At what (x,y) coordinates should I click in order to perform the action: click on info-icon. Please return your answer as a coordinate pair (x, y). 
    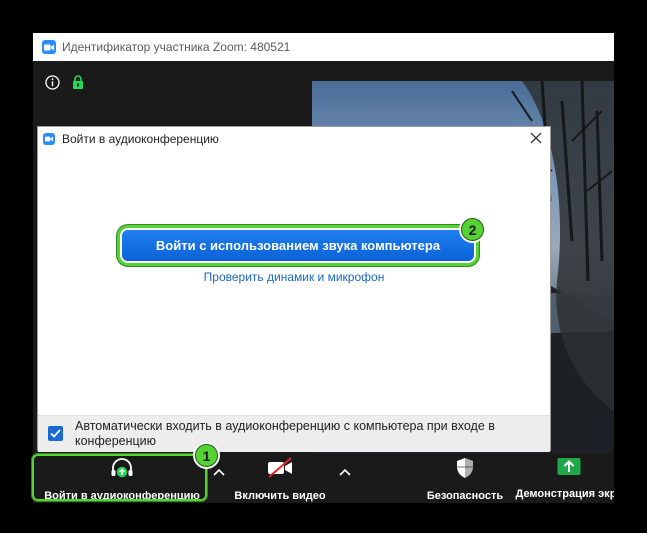
    Looking at the image, I should click on (52, 85).